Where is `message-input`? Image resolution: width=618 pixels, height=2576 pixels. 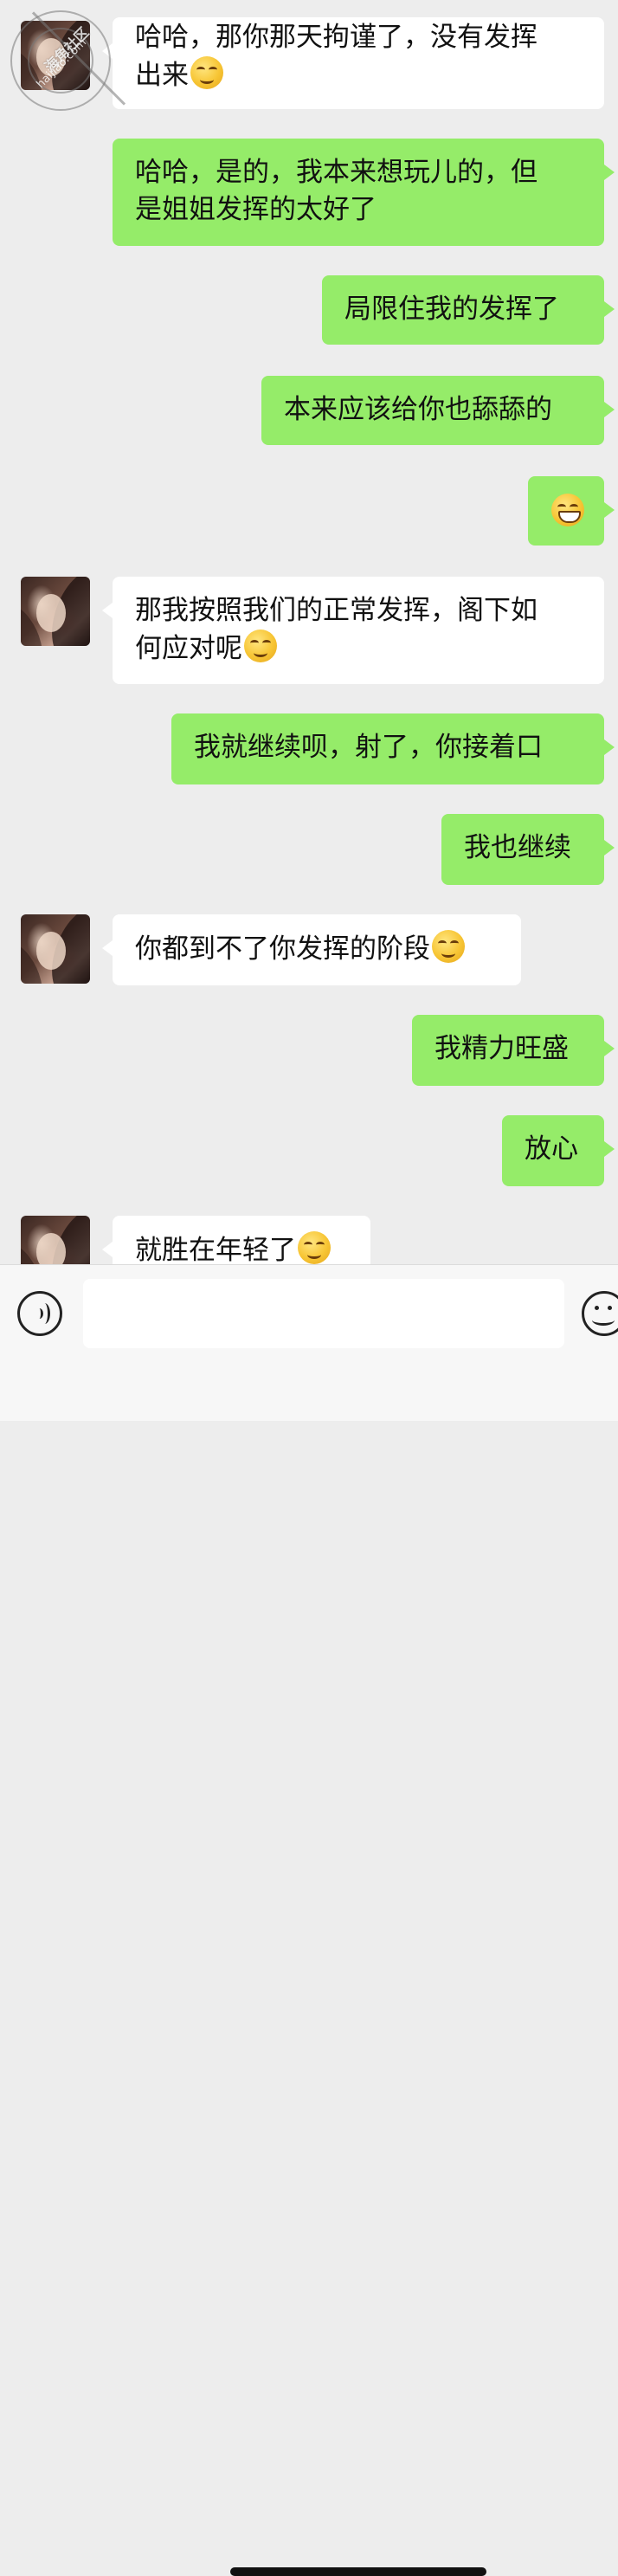
message-input is located at coordinates (323, 1313).